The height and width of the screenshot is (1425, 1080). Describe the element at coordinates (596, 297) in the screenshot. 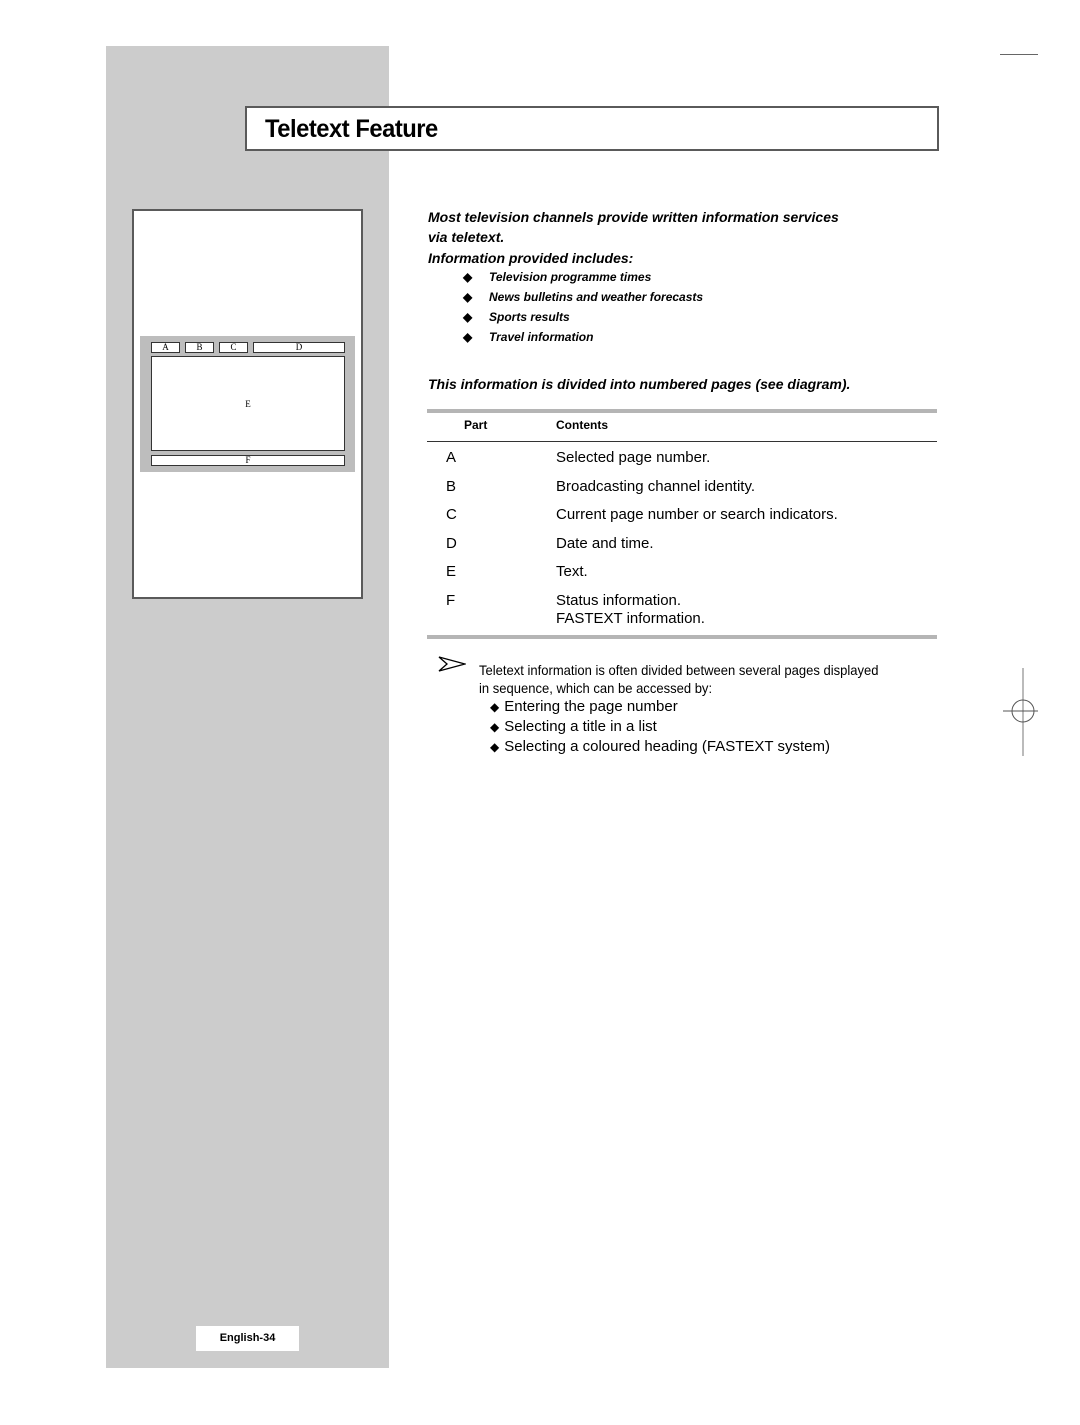

I see `bullet-text: News bulletins and weather forecasts` at that location.